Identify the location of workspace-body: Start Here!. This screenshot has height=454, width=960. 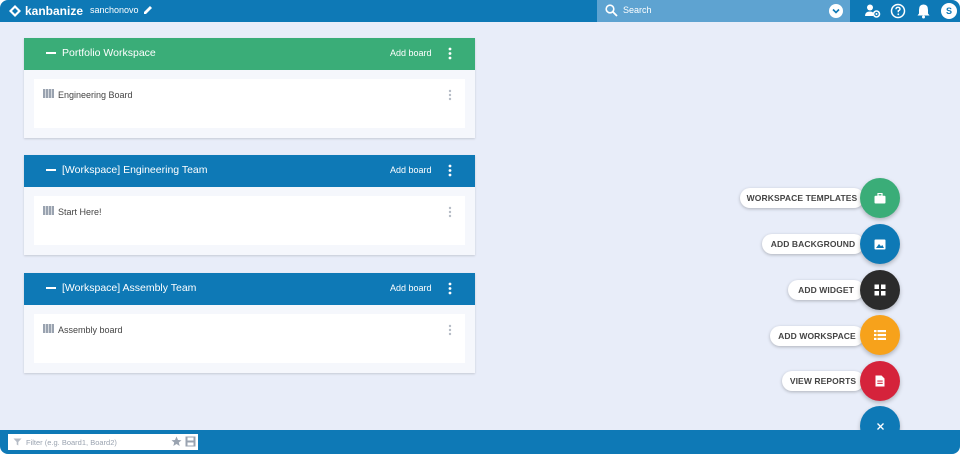
(249, 221).